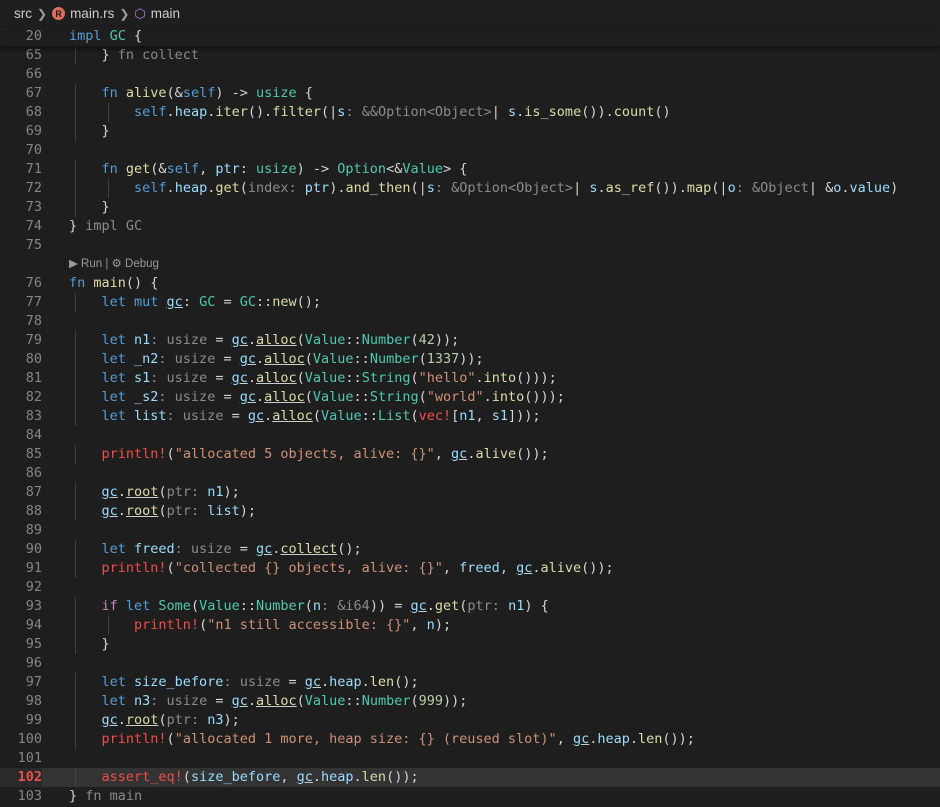  I want to click on line-number: 70, so click(33, 150).